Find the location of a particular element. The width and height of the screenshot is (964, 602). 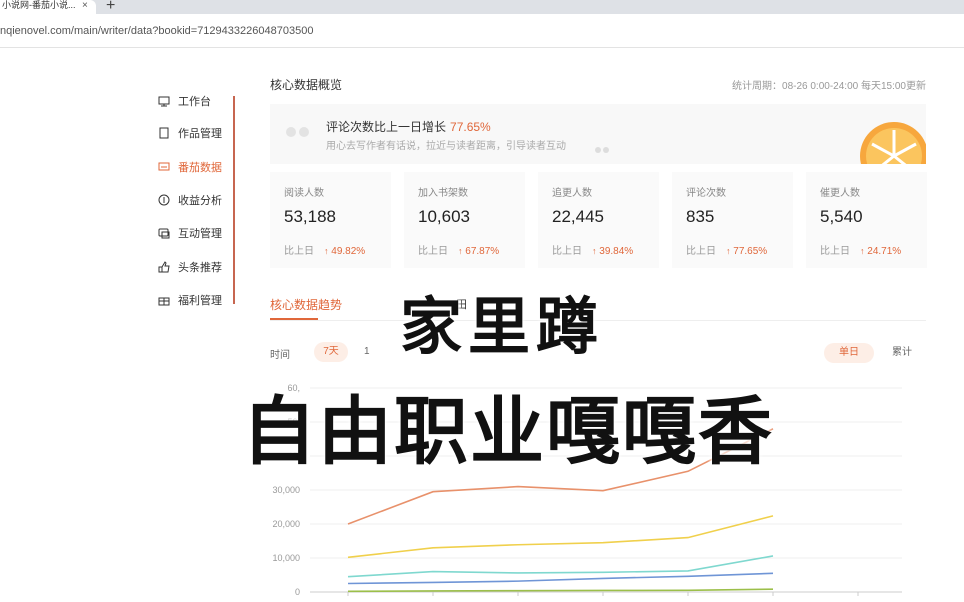

stat-card-foot: 比上日 ↑ 24.71% is located at coordinates (860, 249).